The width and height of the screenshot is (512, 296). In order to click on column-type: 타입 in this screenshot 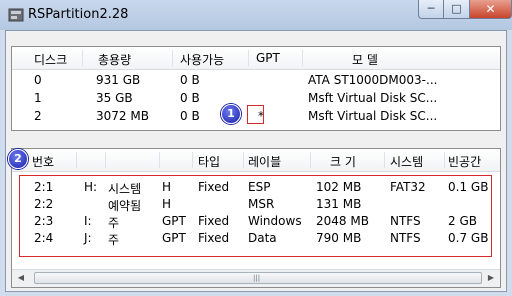, I will do `click(209, 161)`.